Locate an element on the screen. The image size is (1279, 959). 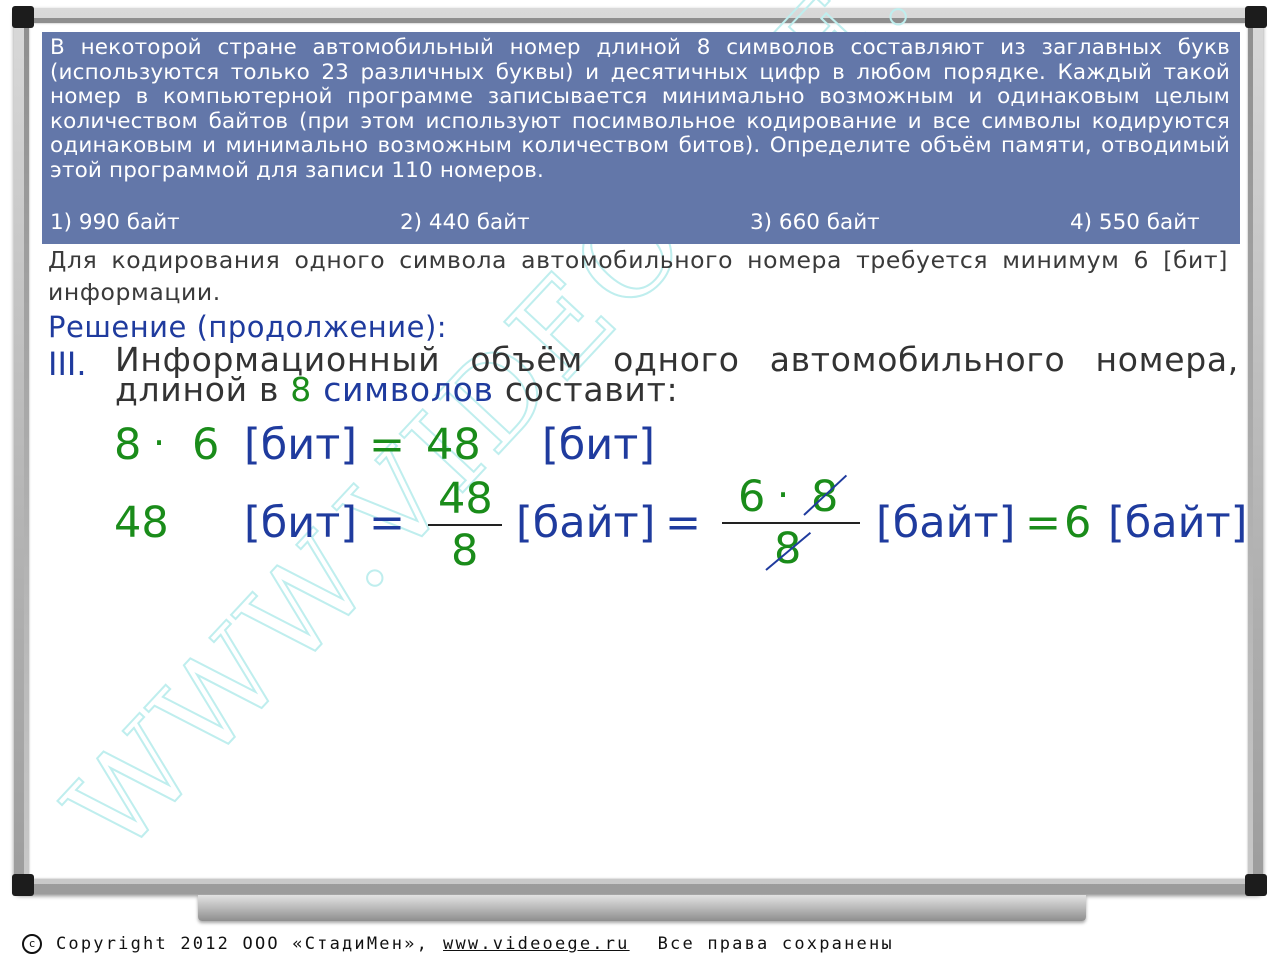
copyright-text: Copyright 2012 ООО «СтадиМен», is located at coordinates (243, 944).